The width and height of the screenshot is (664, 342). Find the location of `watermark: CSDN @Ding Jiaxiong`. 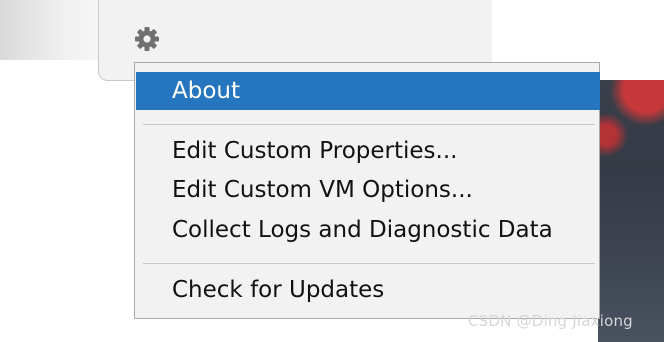

watermark: CSDN @Ding Jiaxiong is located at coordinates (550, 321).